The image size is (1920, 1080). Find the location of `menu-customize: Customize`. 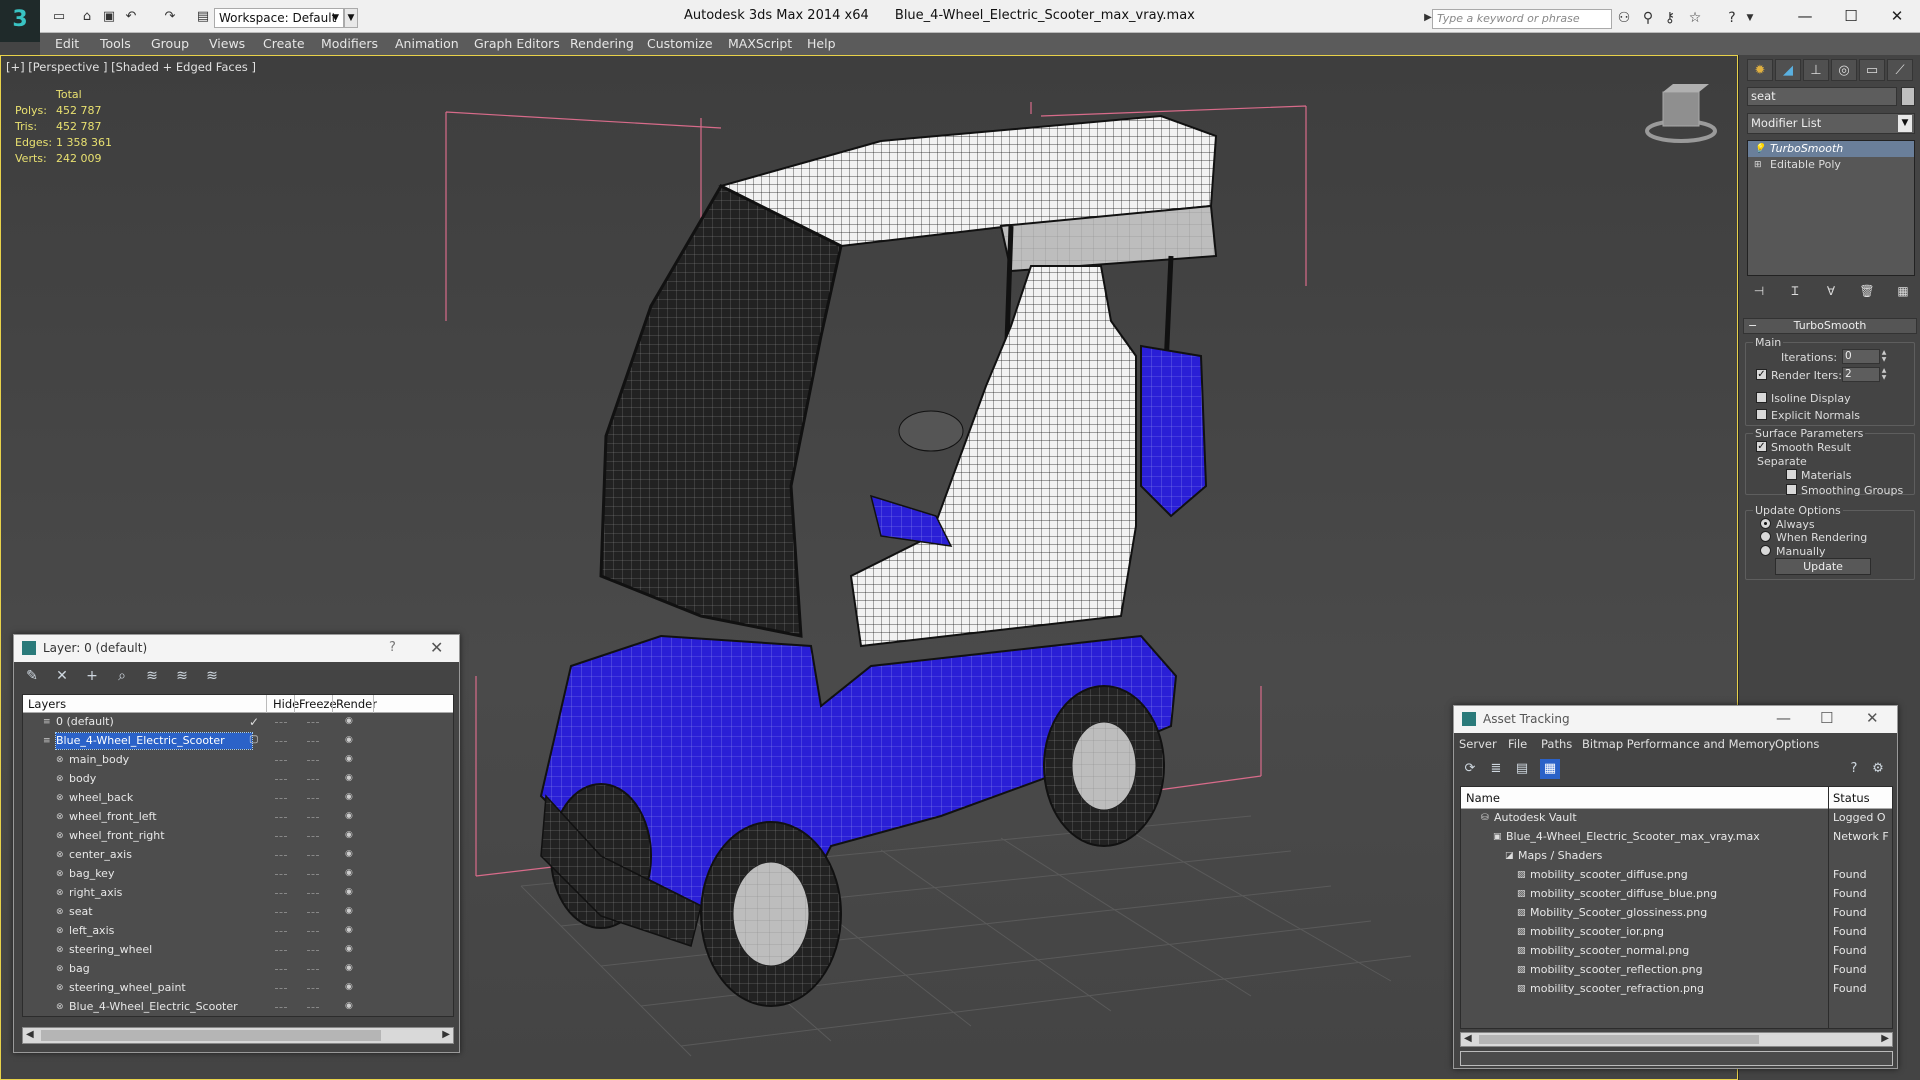

menu-customize: Customize is located at coordinates (680, 43).